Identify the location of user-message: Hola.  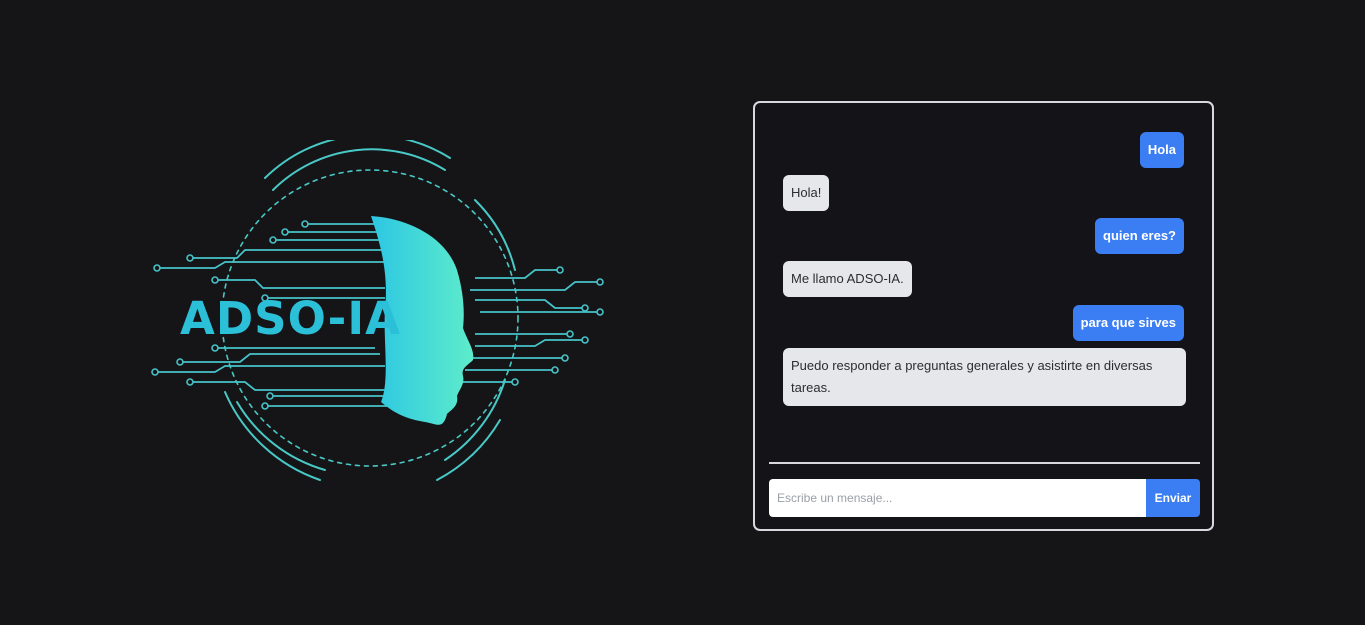
(1161, 150).